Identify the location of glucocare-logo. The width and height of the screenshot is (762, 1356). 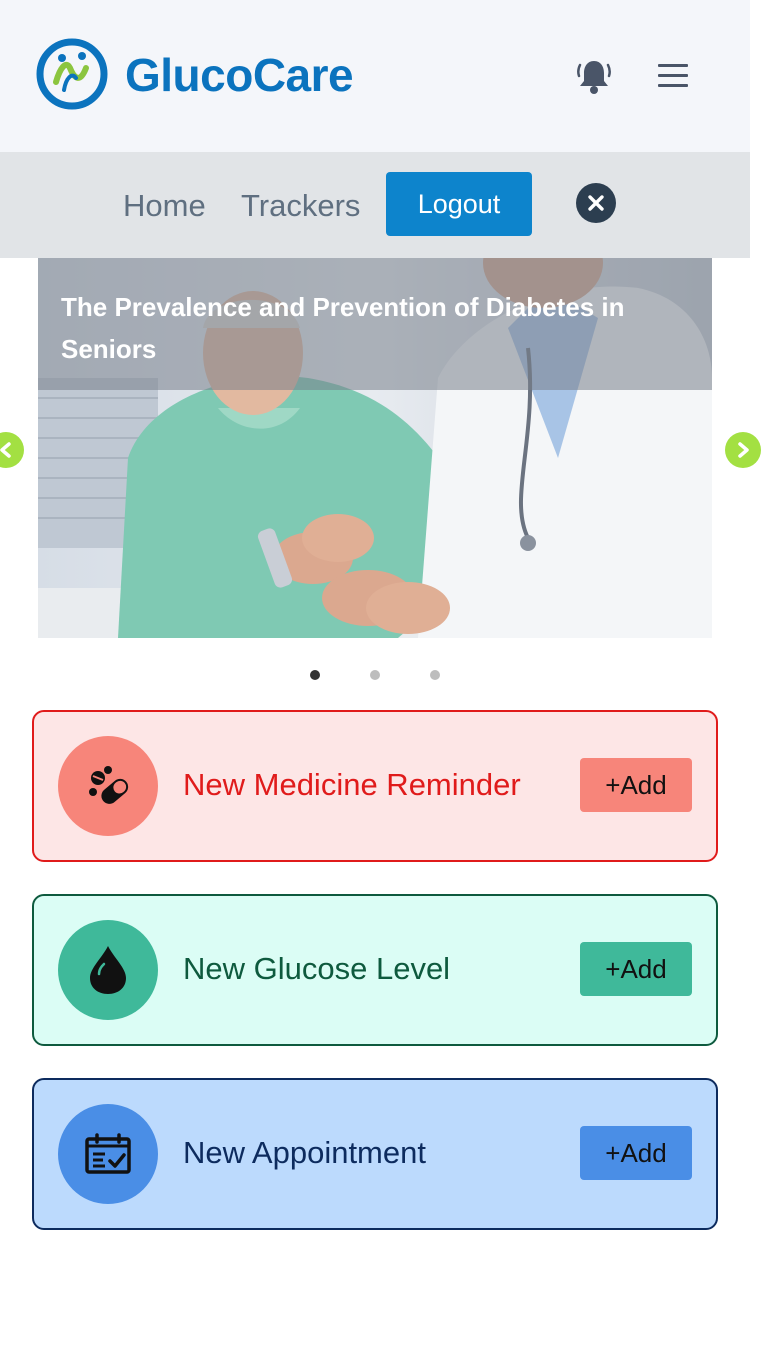
(72, 74).